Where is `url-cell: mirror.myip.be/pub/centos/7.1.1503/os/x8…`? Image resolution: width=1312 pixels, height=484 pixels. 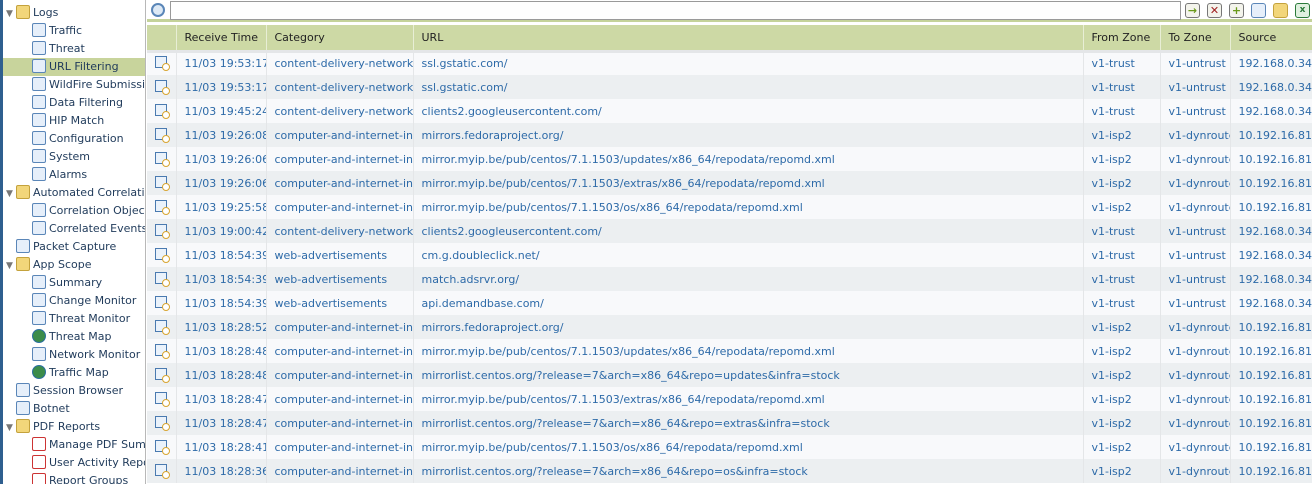
url-cell: mirror.myip.be/pub/centos/7.1.1503/os/x8… is located at coordinates (748, 447).